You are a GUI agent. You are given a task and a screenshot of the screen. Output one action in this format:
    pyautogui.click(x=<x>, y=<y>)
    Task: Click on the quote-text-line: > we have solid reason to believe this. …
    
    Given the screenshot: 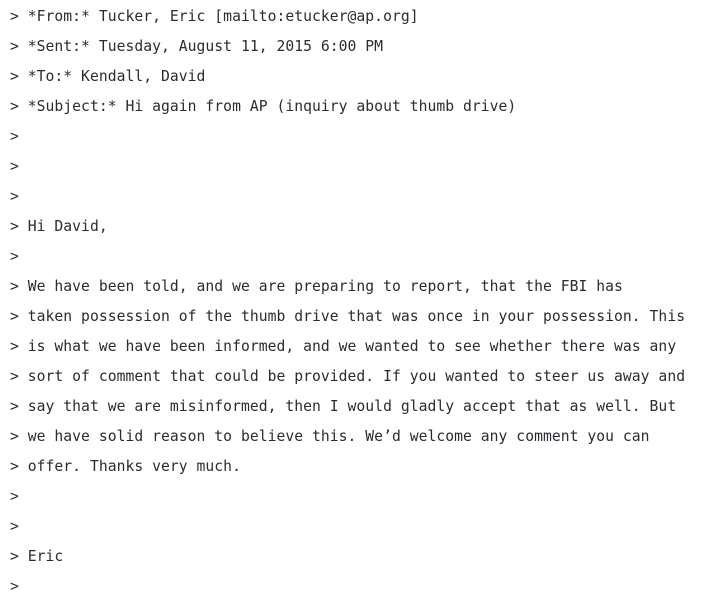 What is the action you would take?
    pyautogui.click(x=330, y=436)
    